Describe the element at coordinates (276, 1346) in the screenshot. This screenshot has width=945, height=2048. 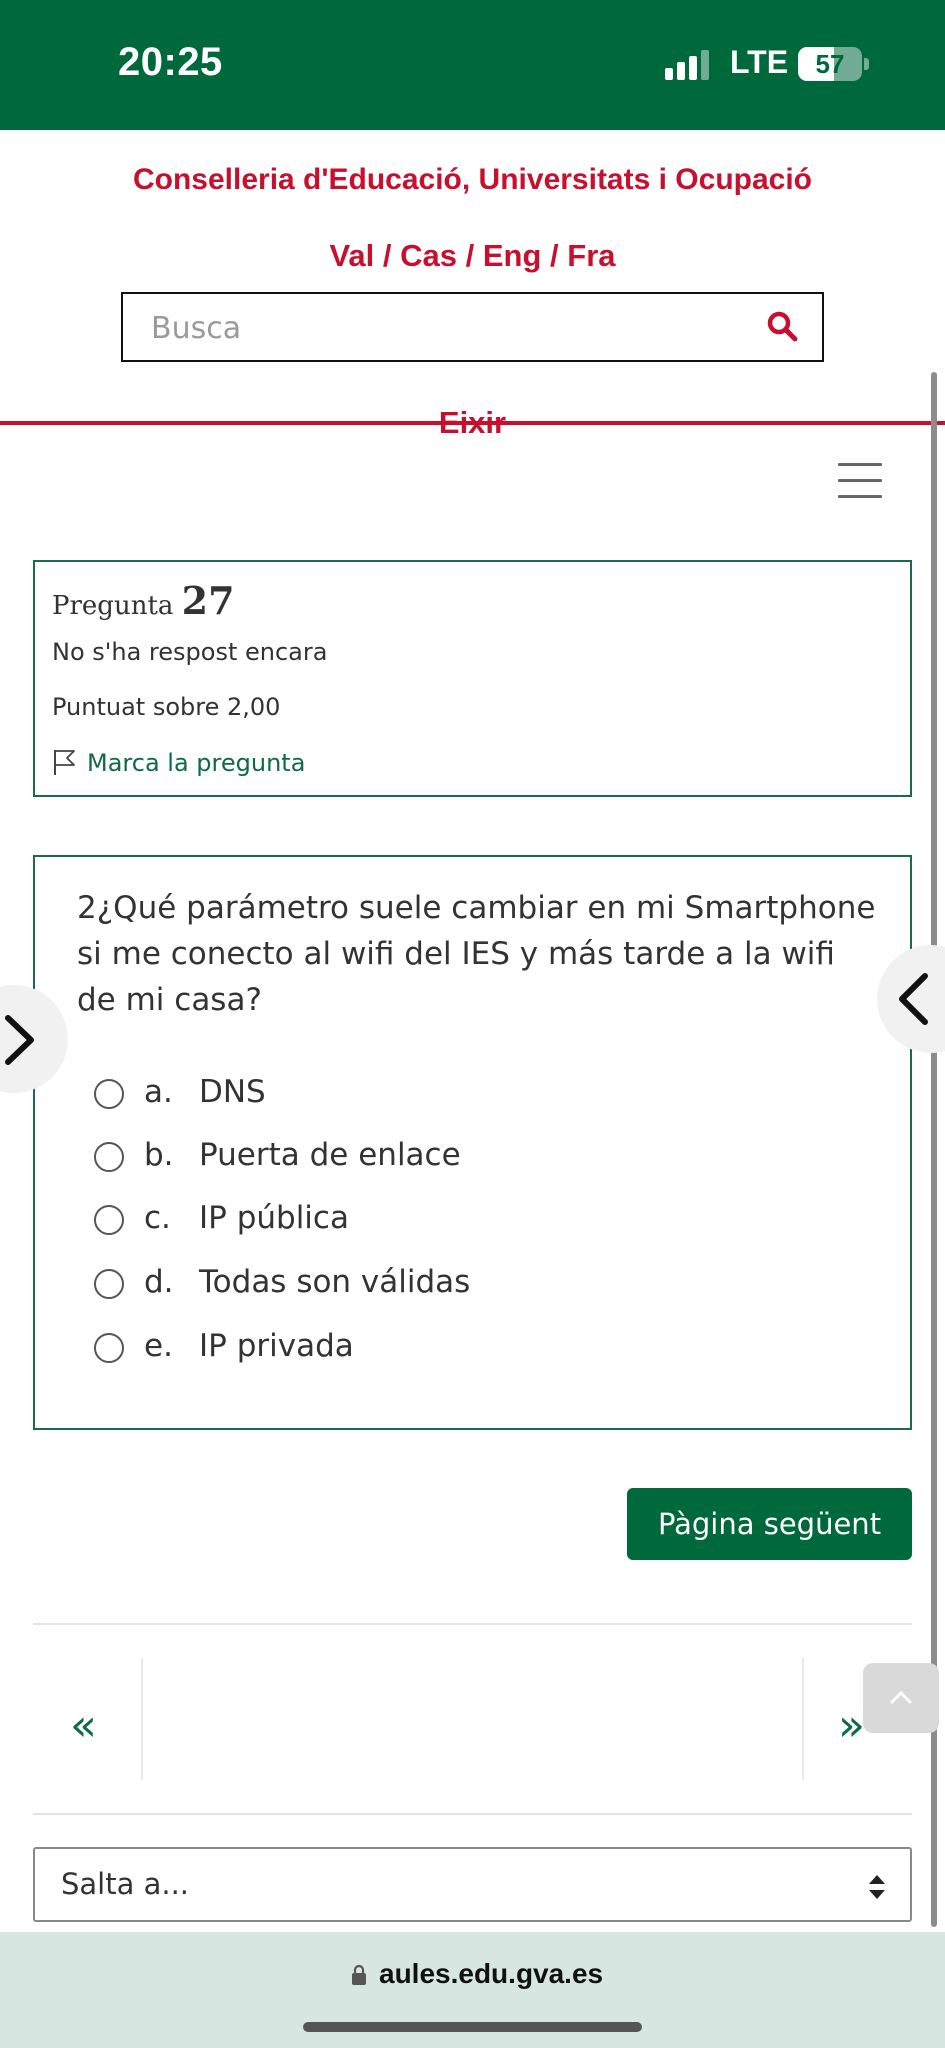
I see `option-text: IP privada` at that location.